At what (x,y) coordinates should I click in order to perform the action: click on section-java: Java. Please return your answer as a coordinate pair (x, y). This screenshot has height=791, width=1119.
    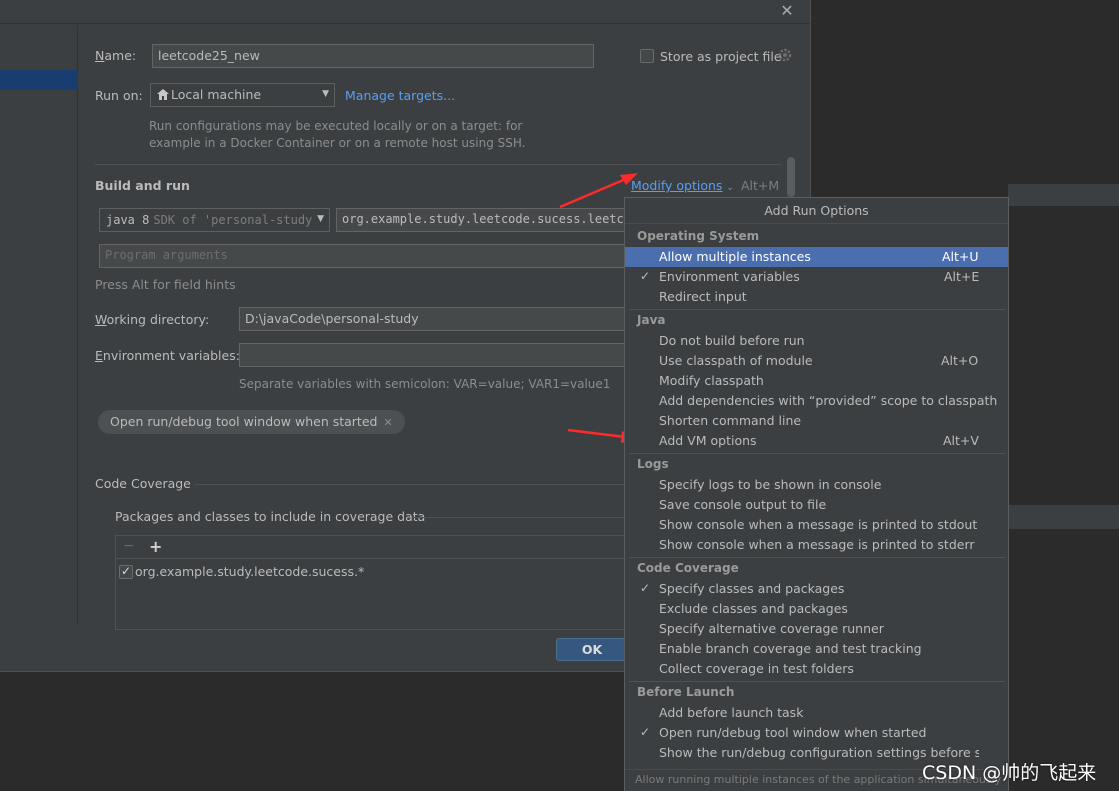
    Looking at the image, I should click on (651, 320).